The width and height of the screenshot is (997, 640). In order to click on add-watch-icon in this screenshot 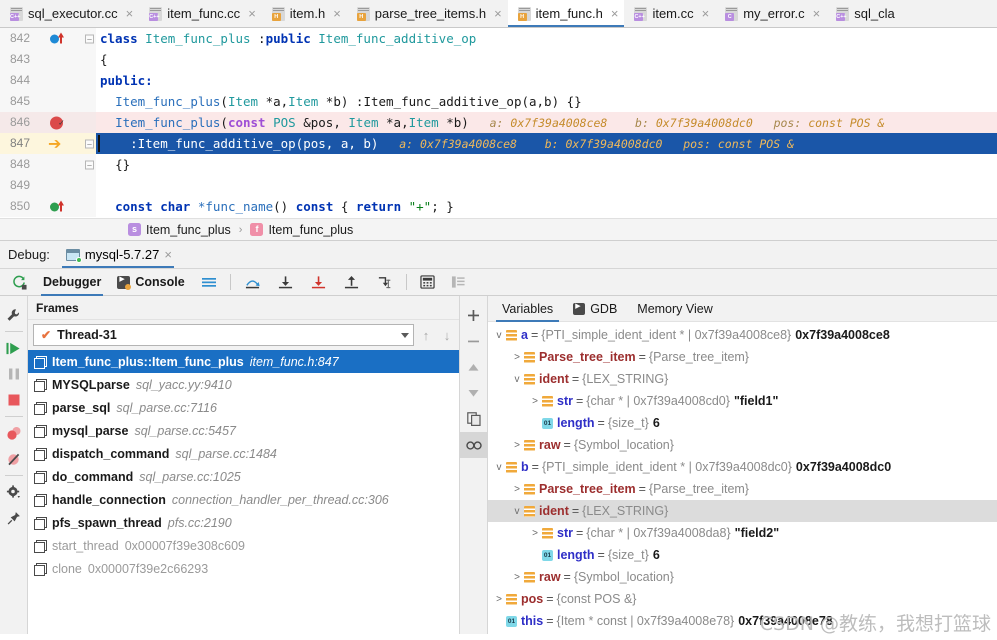, I will do `click(474, 315)`.